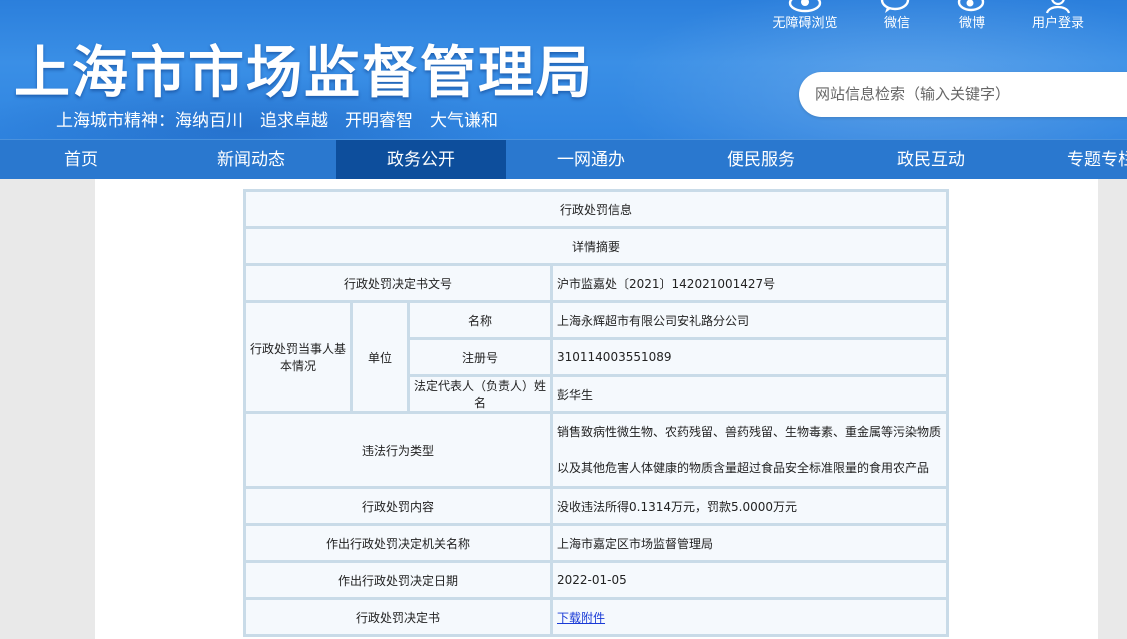 This screenshot has width=1127, height=639. Describe the element at coordinates (1057, 23) in the screenshot. I see `user-login-label: 用户登录` at that location.